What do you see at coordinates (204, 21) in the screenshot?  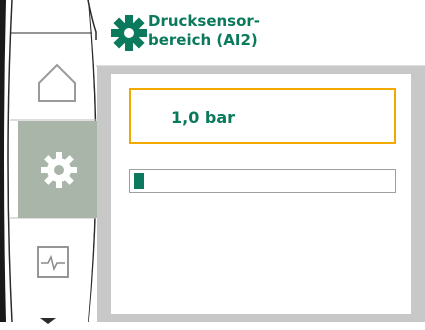 I see `page-title-line1: Drucksensor-` at bounding box center [204, 21].